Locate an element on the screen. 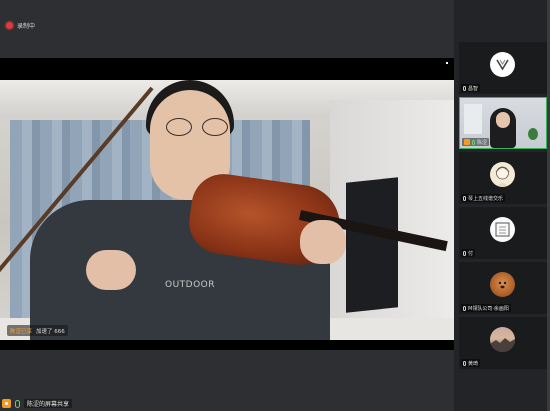 The image size is (550, 411). shirt-print: OUTDOOR is located at coordinates (190, 285).